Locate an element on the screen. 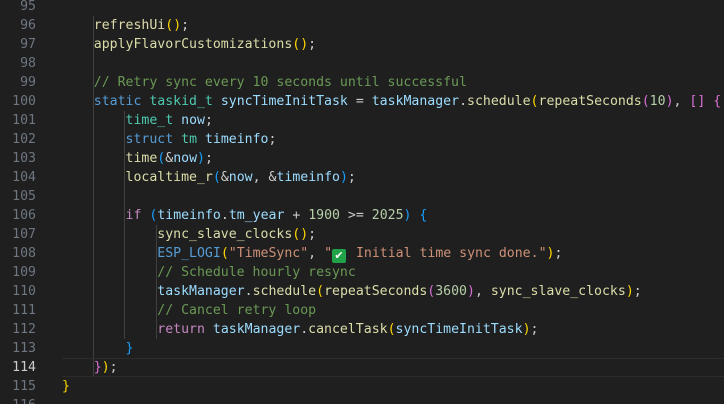 Image resolution: width=724 pixels, height=404 pixels. code-token: , is located at coordinates (482, 291).